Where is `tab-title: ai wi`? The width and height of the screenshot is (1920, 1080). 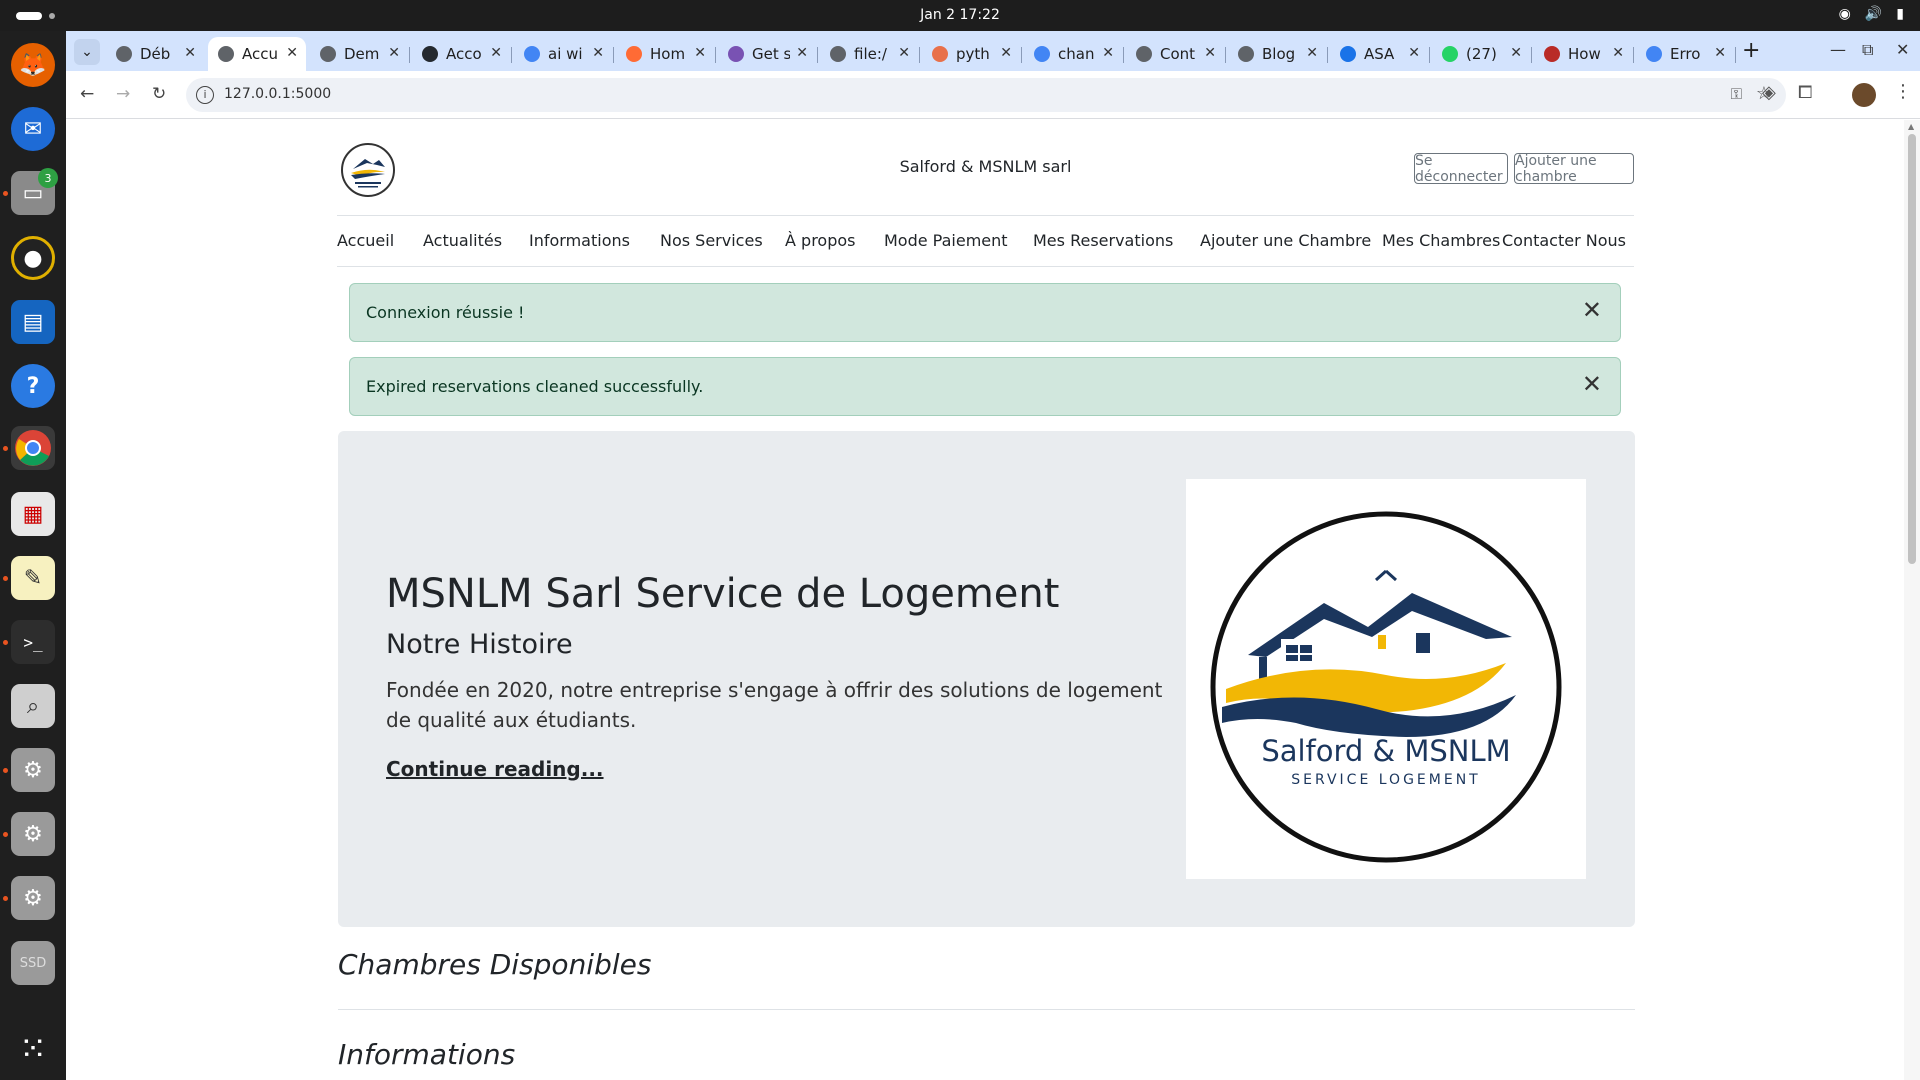 tab-title: ai wi is located at coordinates (565, 54).